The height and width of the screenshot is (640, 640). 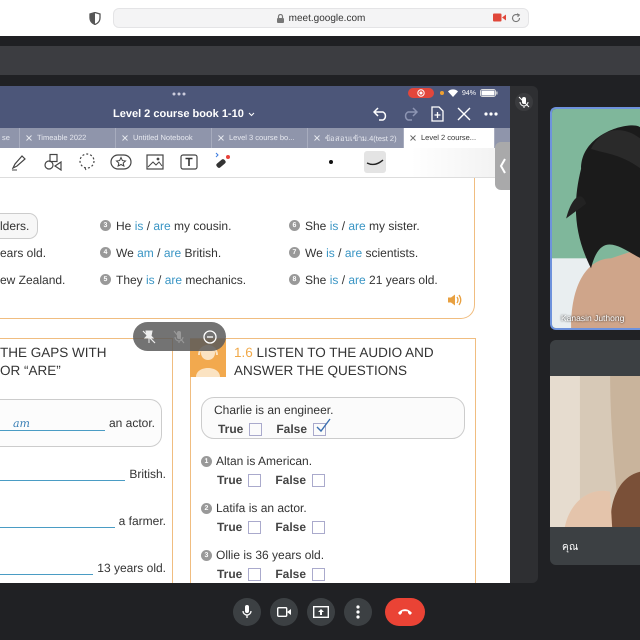 I want to click on stroke-icon, so click(x=375, y=162).